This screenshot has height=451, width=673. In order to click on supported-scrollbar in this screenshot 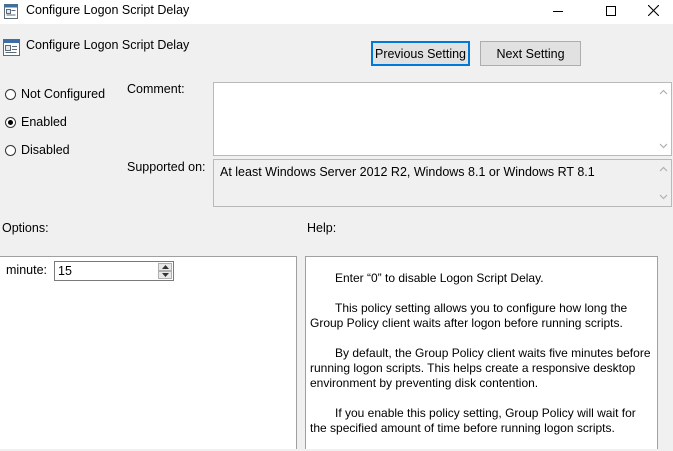, I will do `click(663, 183)`.